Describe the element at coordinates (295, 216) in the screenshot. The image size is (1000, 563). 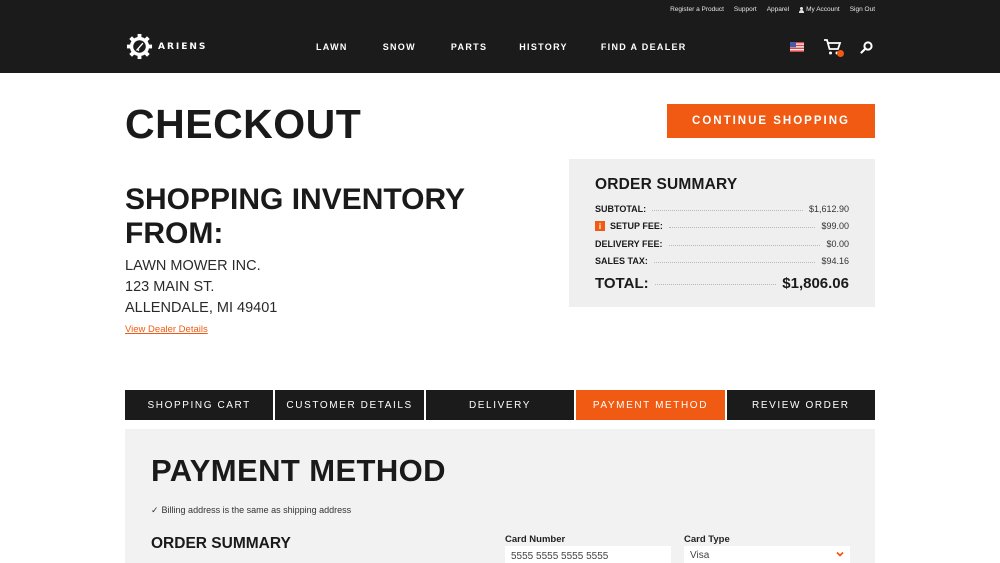
I see `inventory-heading: SHOPPING INVENTORY FROM:` at that location.